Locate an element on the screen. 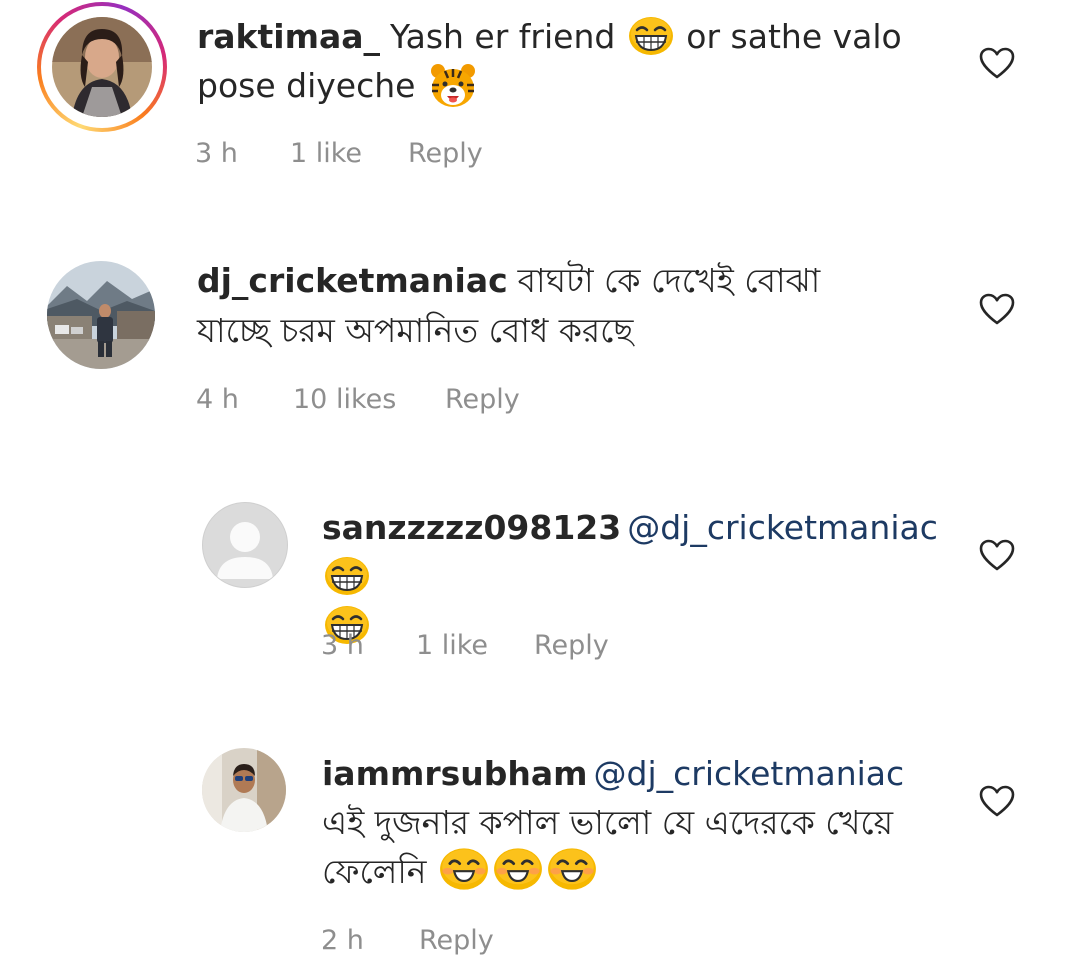  comment-time: 4 h is located at coordinates (217, 399).